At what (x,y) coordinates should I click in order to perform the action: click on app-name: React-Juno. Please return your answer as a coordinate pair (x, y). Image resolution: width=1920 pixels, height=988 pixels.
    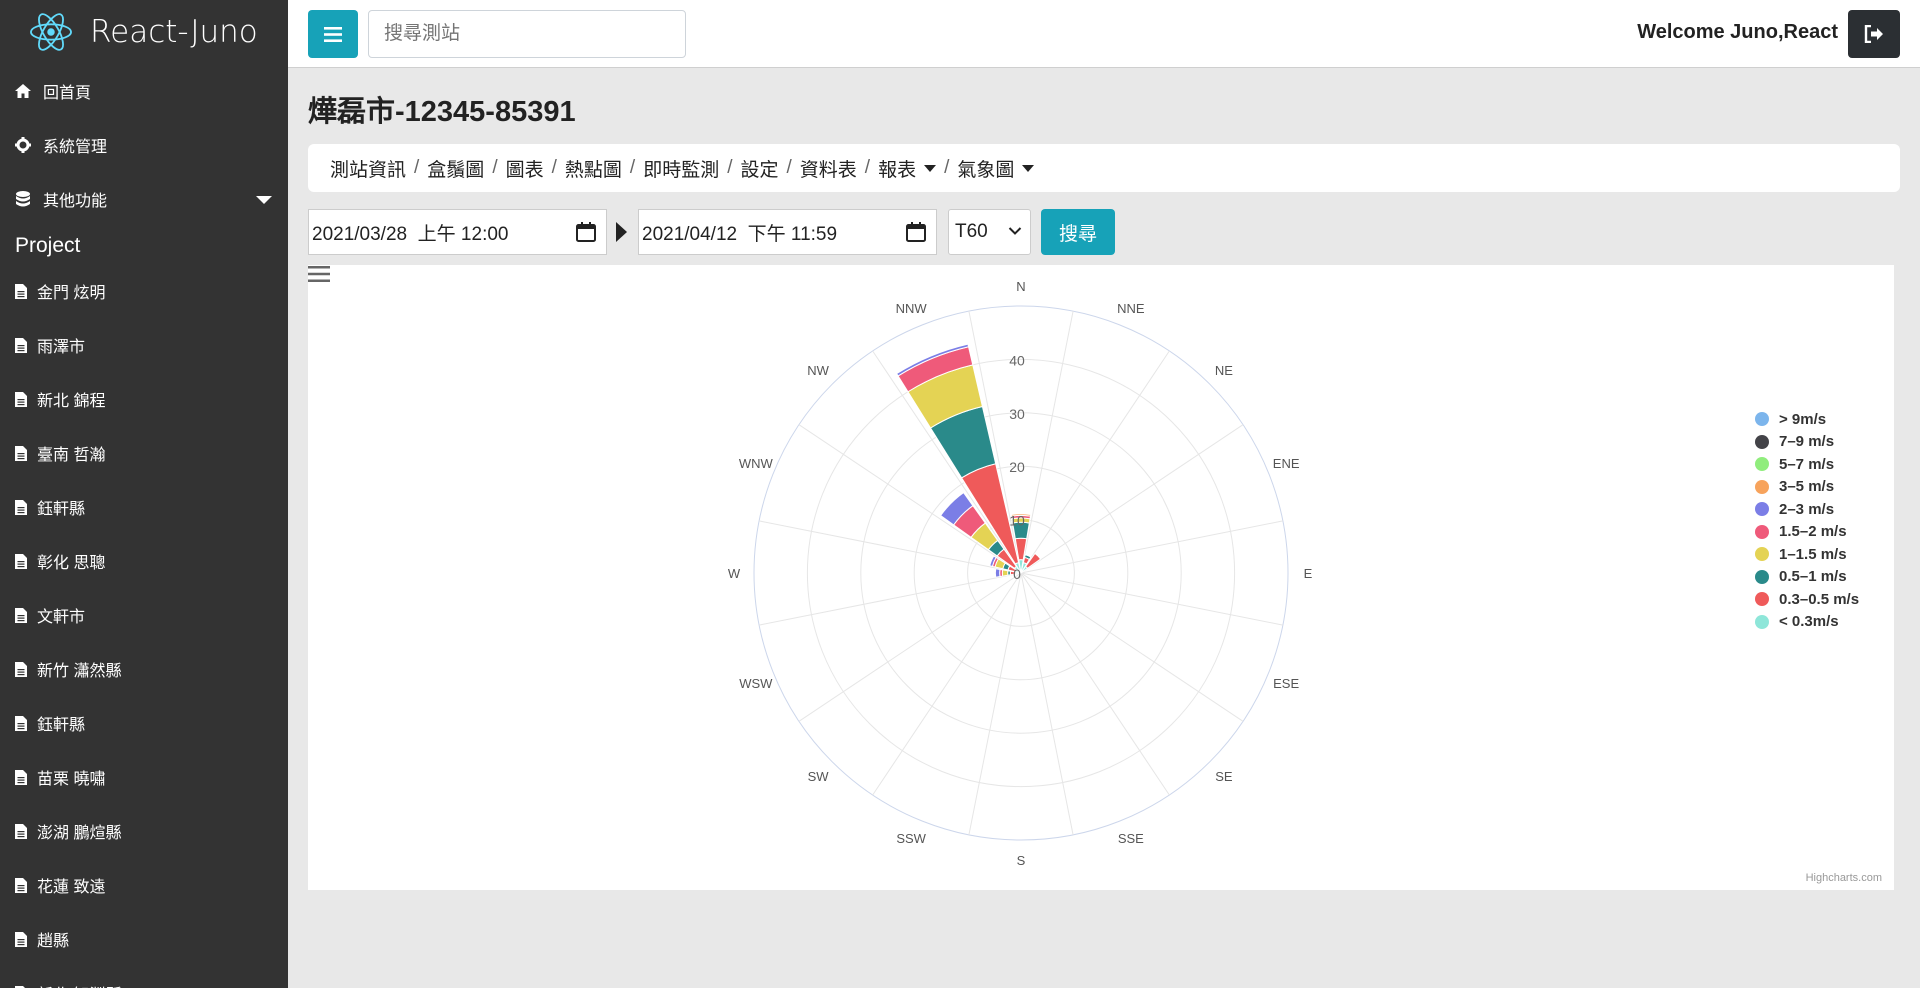
    Looking at the image, I should click on (174, 32).